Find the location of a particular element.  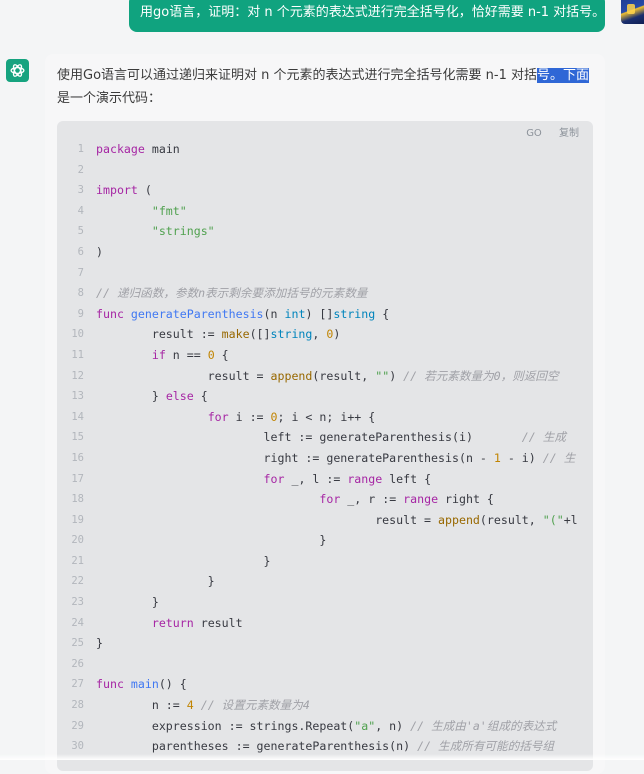

line-code: result = append(result, "("+l is located at coordinates (336, 520).